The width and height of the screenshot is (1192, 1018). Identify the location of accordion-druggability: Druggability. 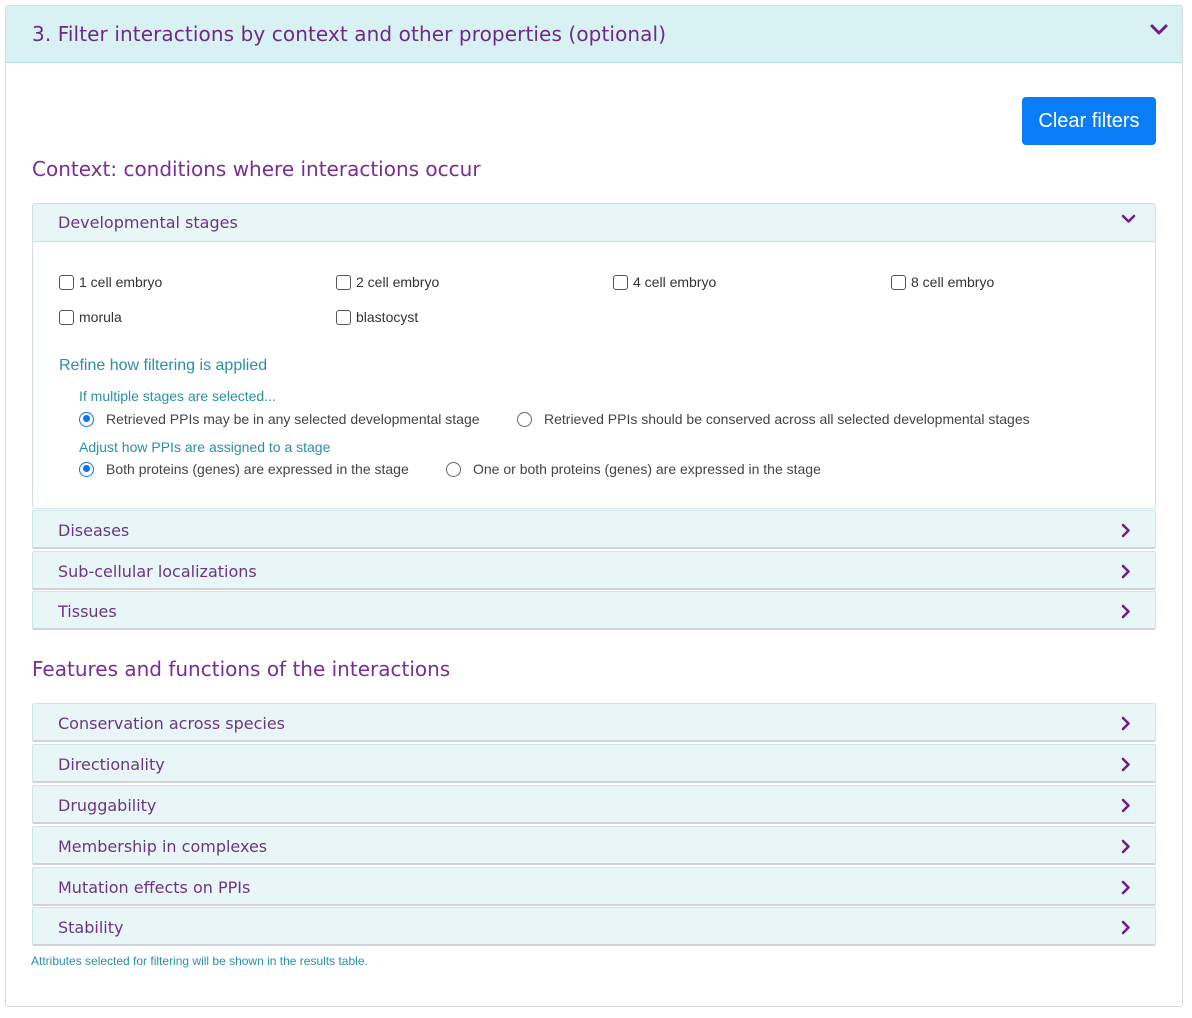
(594, 804).